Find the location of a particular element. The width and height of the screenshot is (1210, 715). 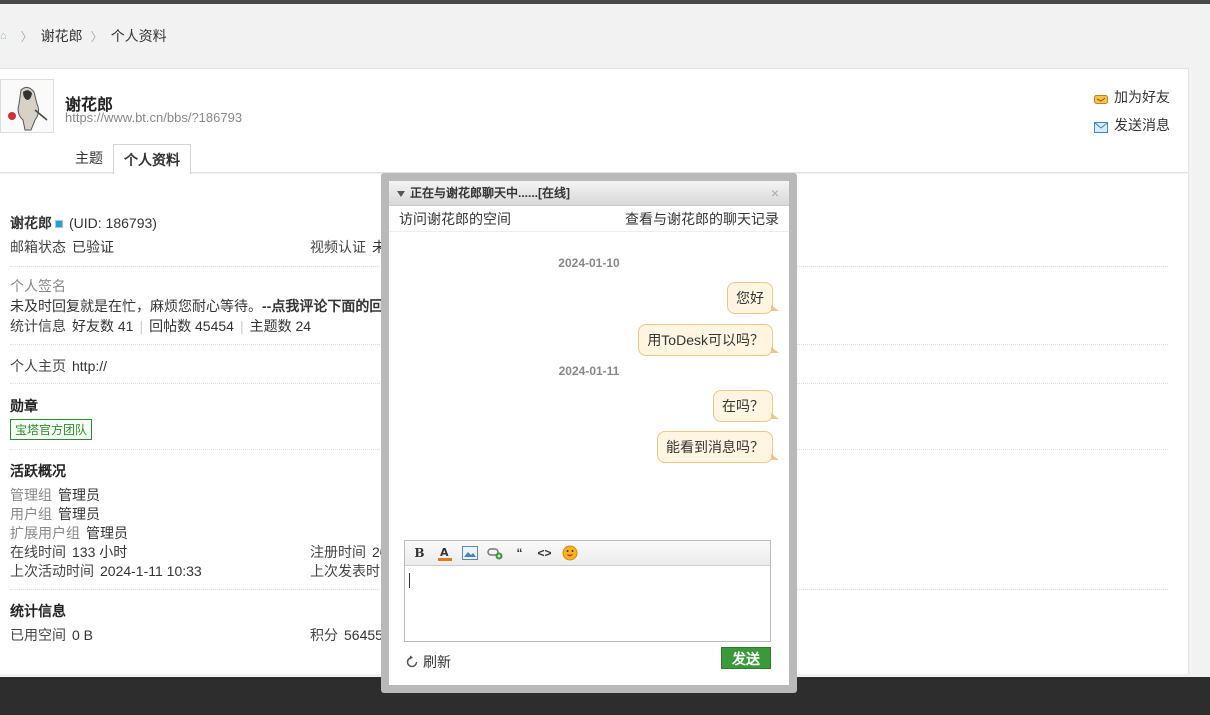

refresh-label: 刷新 is located at coordinates (437, 662).